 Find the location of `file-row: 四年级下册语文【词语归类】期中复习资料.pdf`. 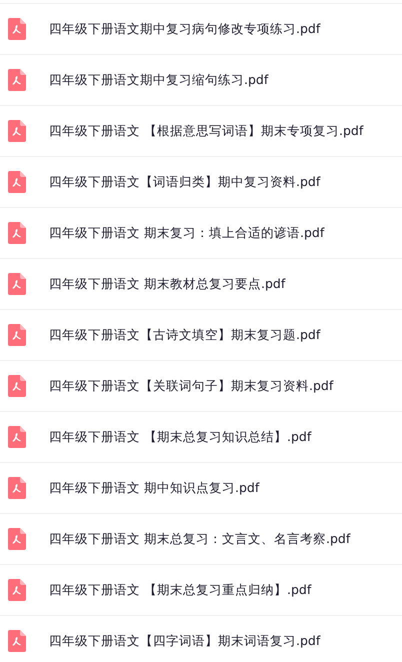

file-row: 四年级下册语文【词语归类】期中复习资料.pdf is located at coordinates (201, 181).